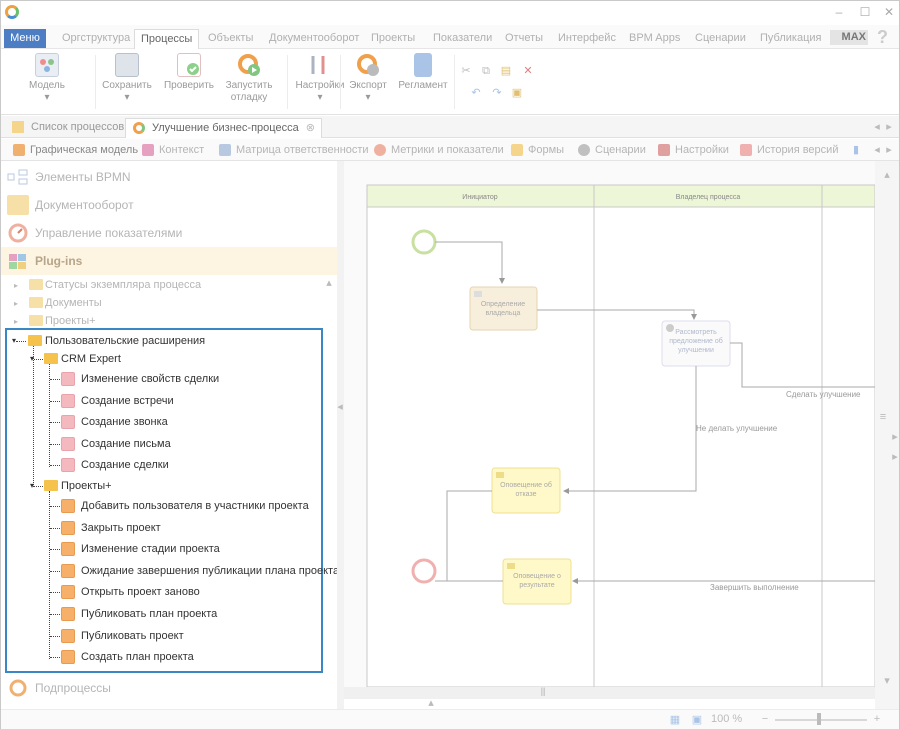 The height and width of the screenshot is (729, 900). Describe the element at coordinates (140, 379) in the screenshot. I see `crm-item: Изменение свойств сделки` at that location.